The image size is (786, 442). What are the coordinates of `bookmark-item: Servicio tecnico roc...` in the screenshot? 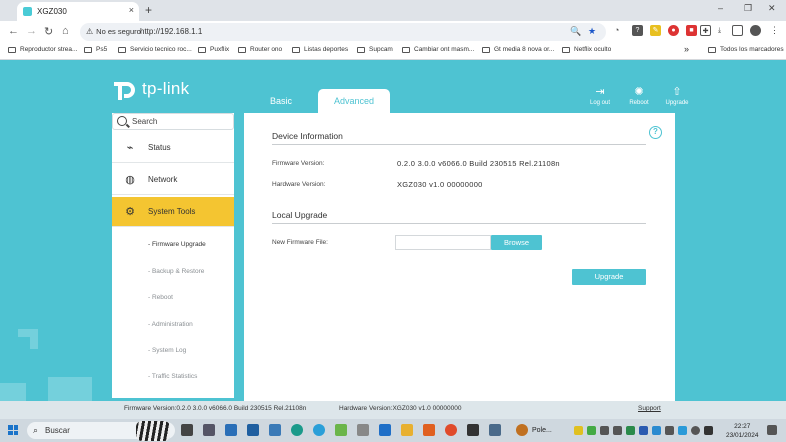 It's located at (155, 49).